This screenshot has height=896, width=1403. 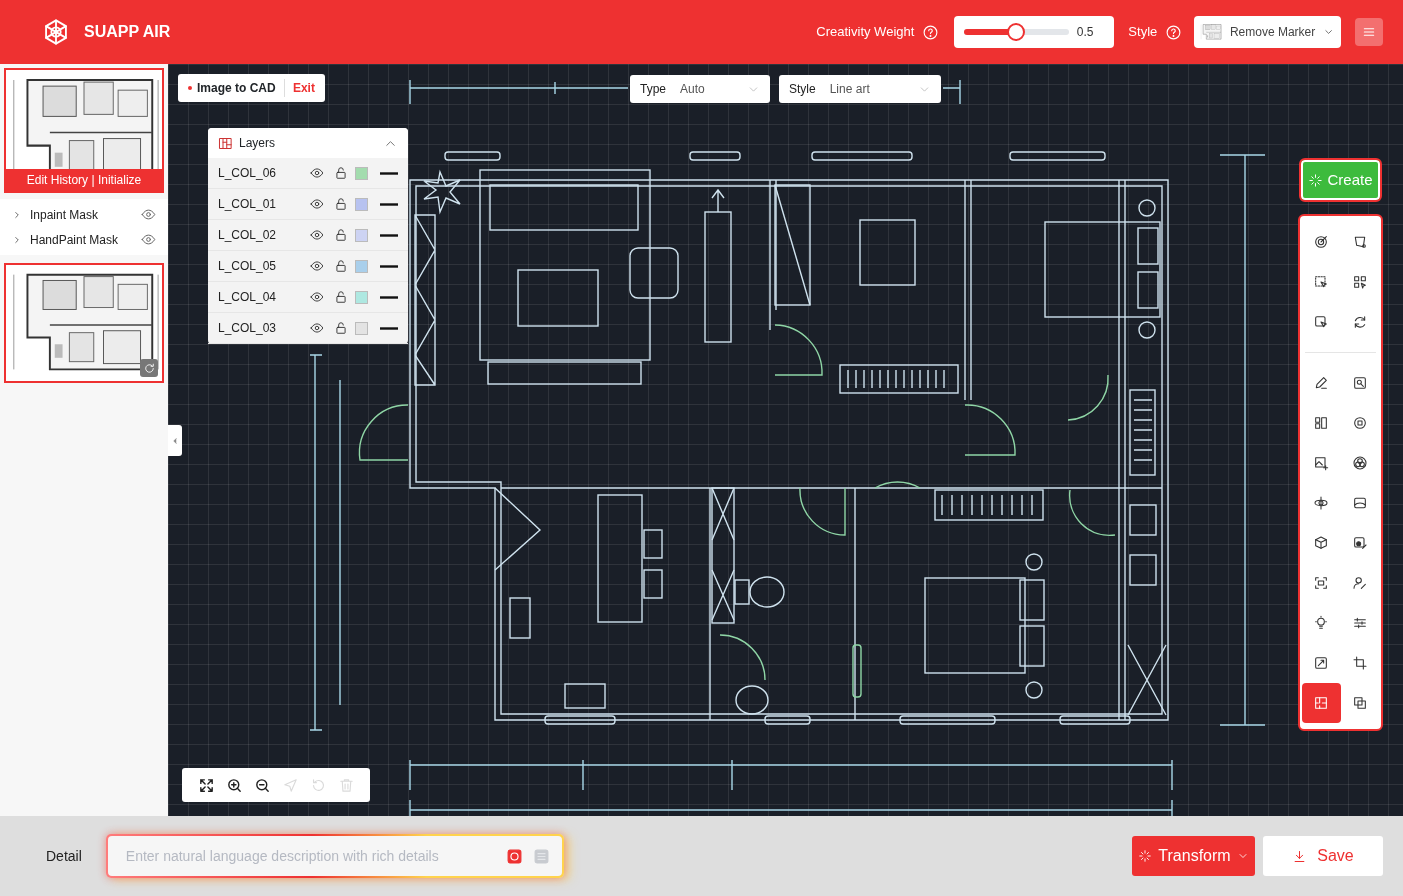 I want to click on floor-plan-tool, so click(x=1321, y=703).